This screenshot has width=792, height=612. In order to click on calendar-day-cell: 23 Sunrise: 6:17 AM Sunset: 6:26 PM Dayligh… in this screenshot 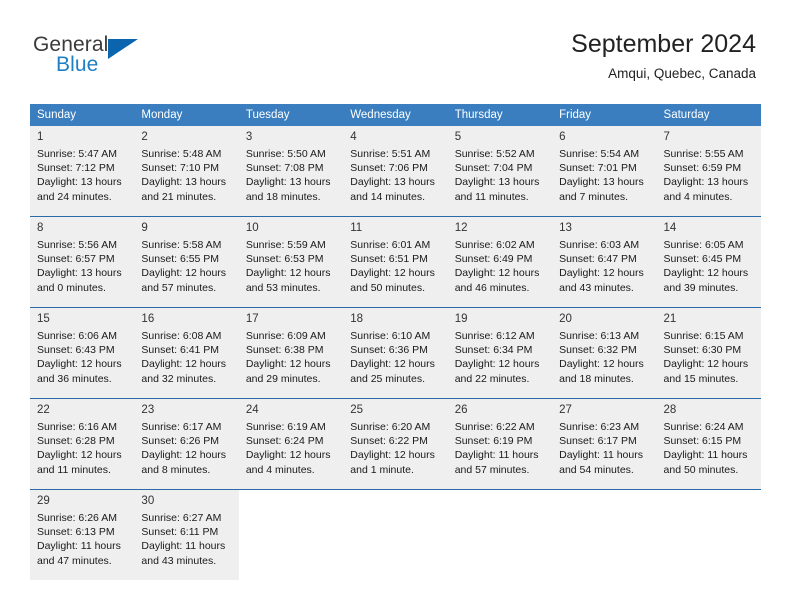, I will do `click(186, 444)`.